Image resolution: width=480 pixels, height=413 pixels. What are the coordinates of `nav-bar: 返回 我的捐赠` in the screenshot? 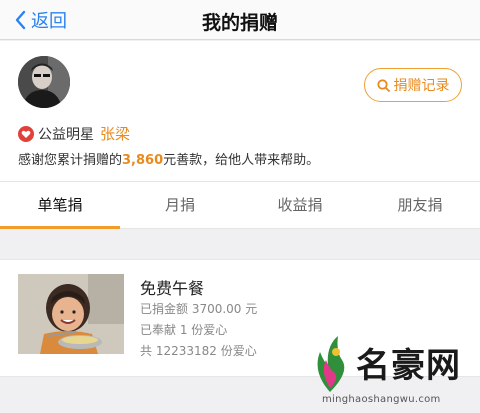 It's located at (240, 20).